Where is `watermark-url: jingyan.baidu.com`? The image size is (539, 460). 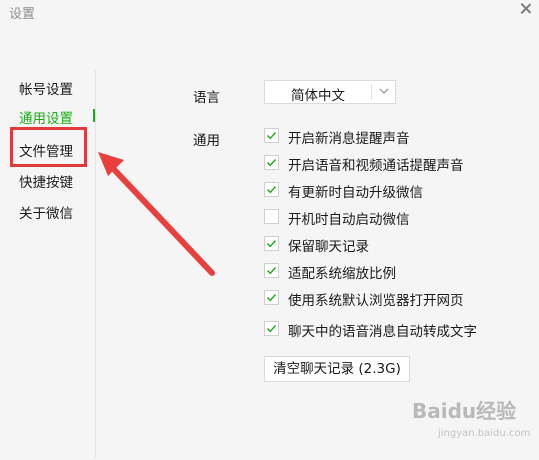 watermark-url: jingyan.baidu.com is located at coordinates (484, 433).